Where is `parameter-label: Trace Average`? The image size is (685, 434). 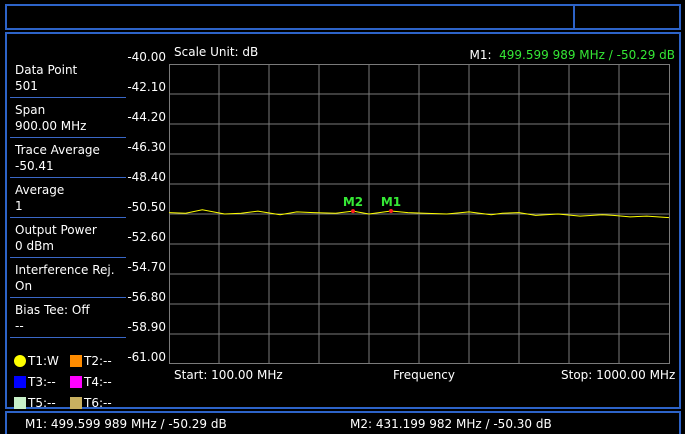
parameter-label: Trace Average is located at coordinates (57, 150).